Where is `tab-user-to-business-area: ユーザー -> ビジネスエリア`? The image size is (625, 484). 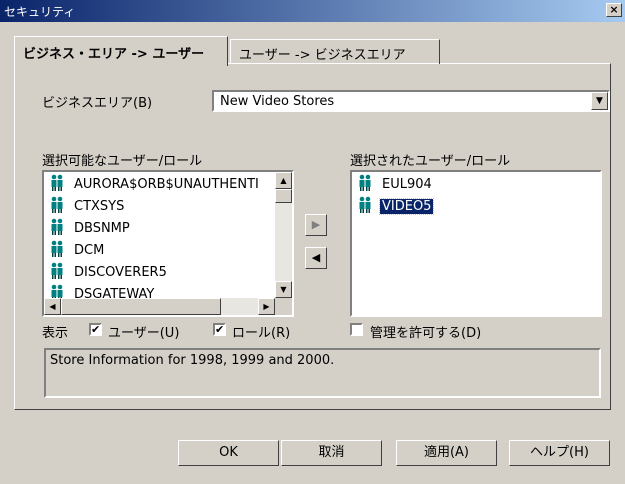
tab-user-to-business-area: ユーザー -> ビジネスエリア is located at coordinates (335, 51).